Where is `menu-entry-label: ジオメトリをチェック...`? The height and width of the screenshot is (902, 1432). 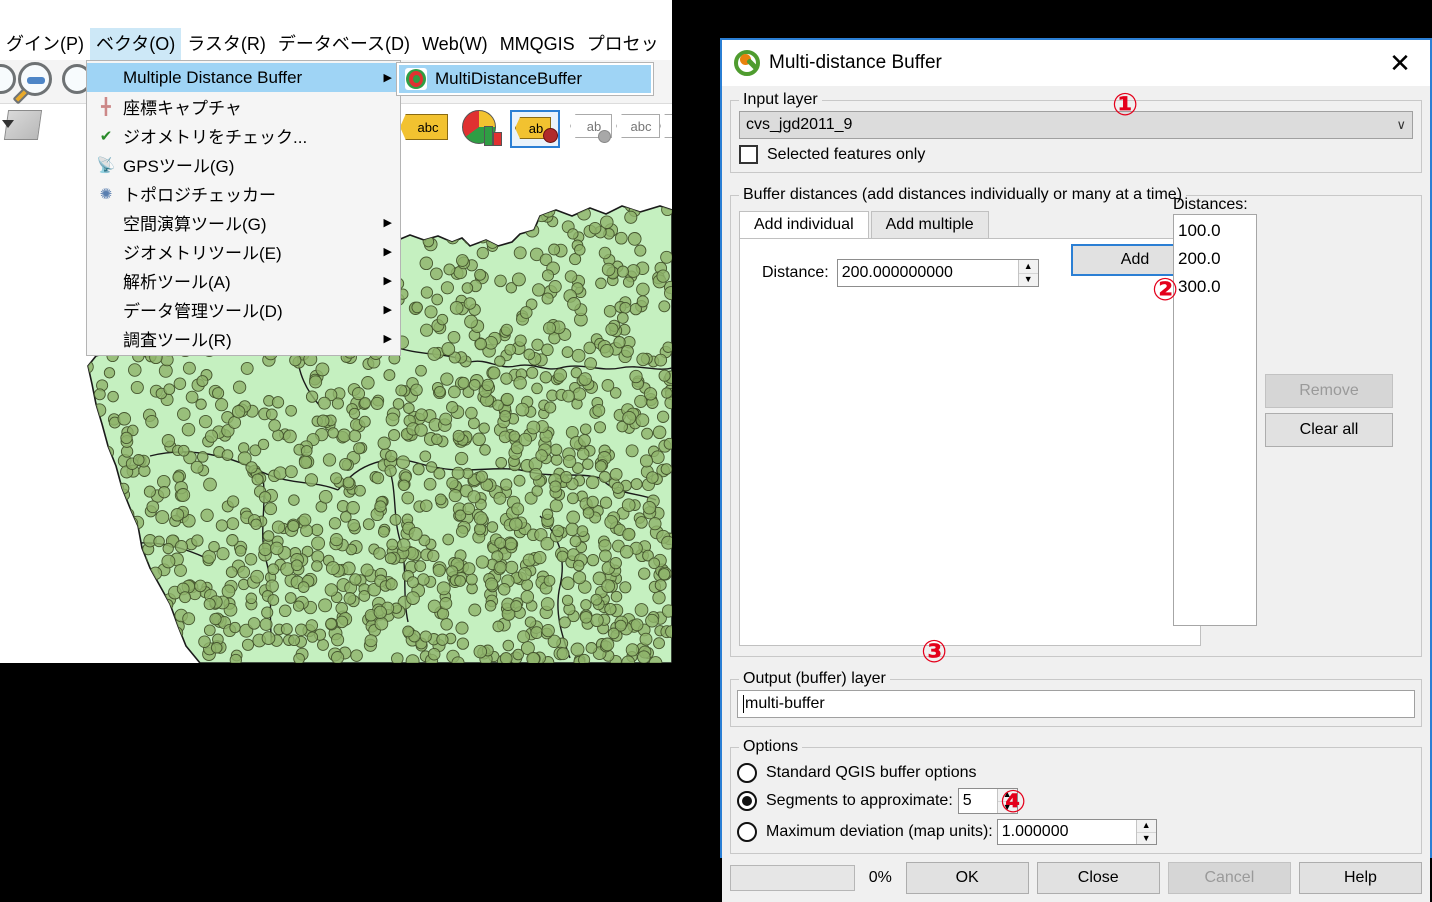
menu-entry-label: ジオメトリをチェック... is located at coordinates (215, 137).